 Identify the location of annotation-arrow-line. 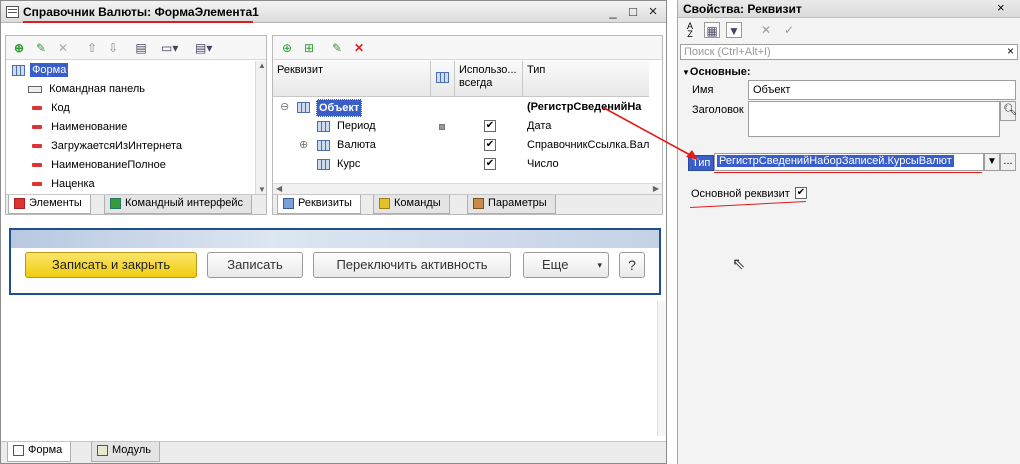
(648, 132).